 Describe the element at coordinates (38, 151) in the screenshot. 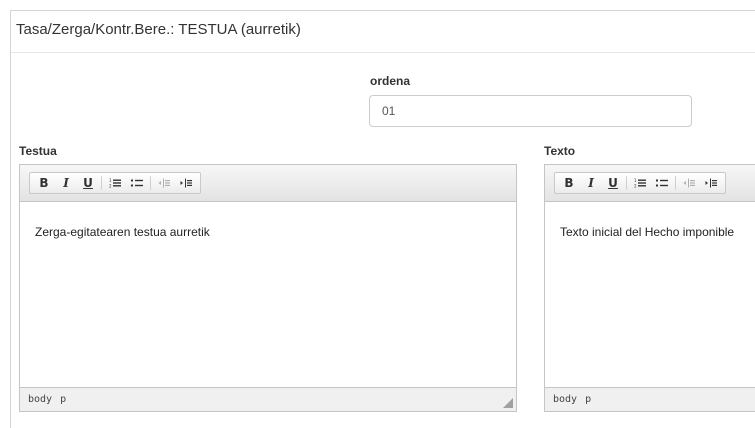

I see `testua-label: Testua` at that location.